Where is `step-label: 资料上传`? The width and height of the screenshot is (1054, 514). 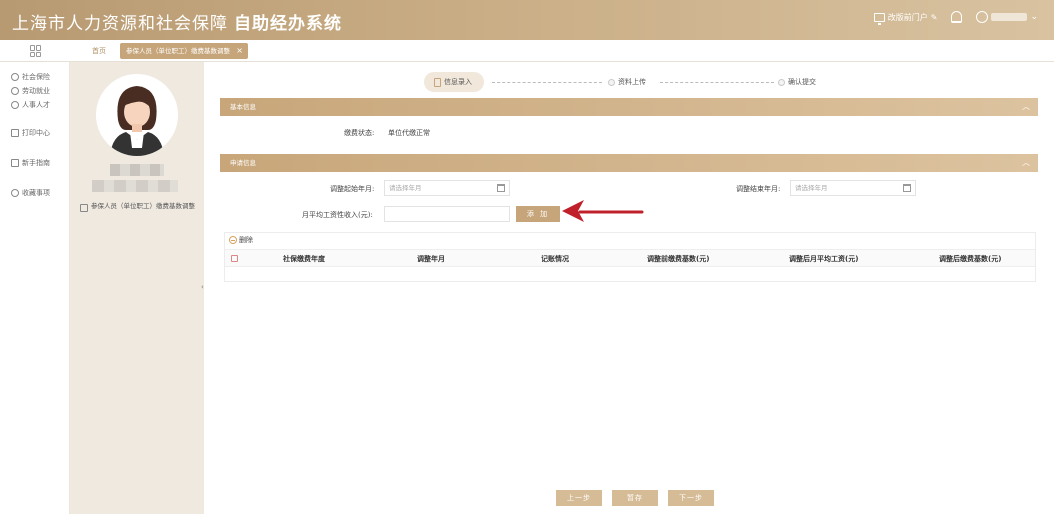
step-label: 资料上传 is located at coordinates (632, 82).